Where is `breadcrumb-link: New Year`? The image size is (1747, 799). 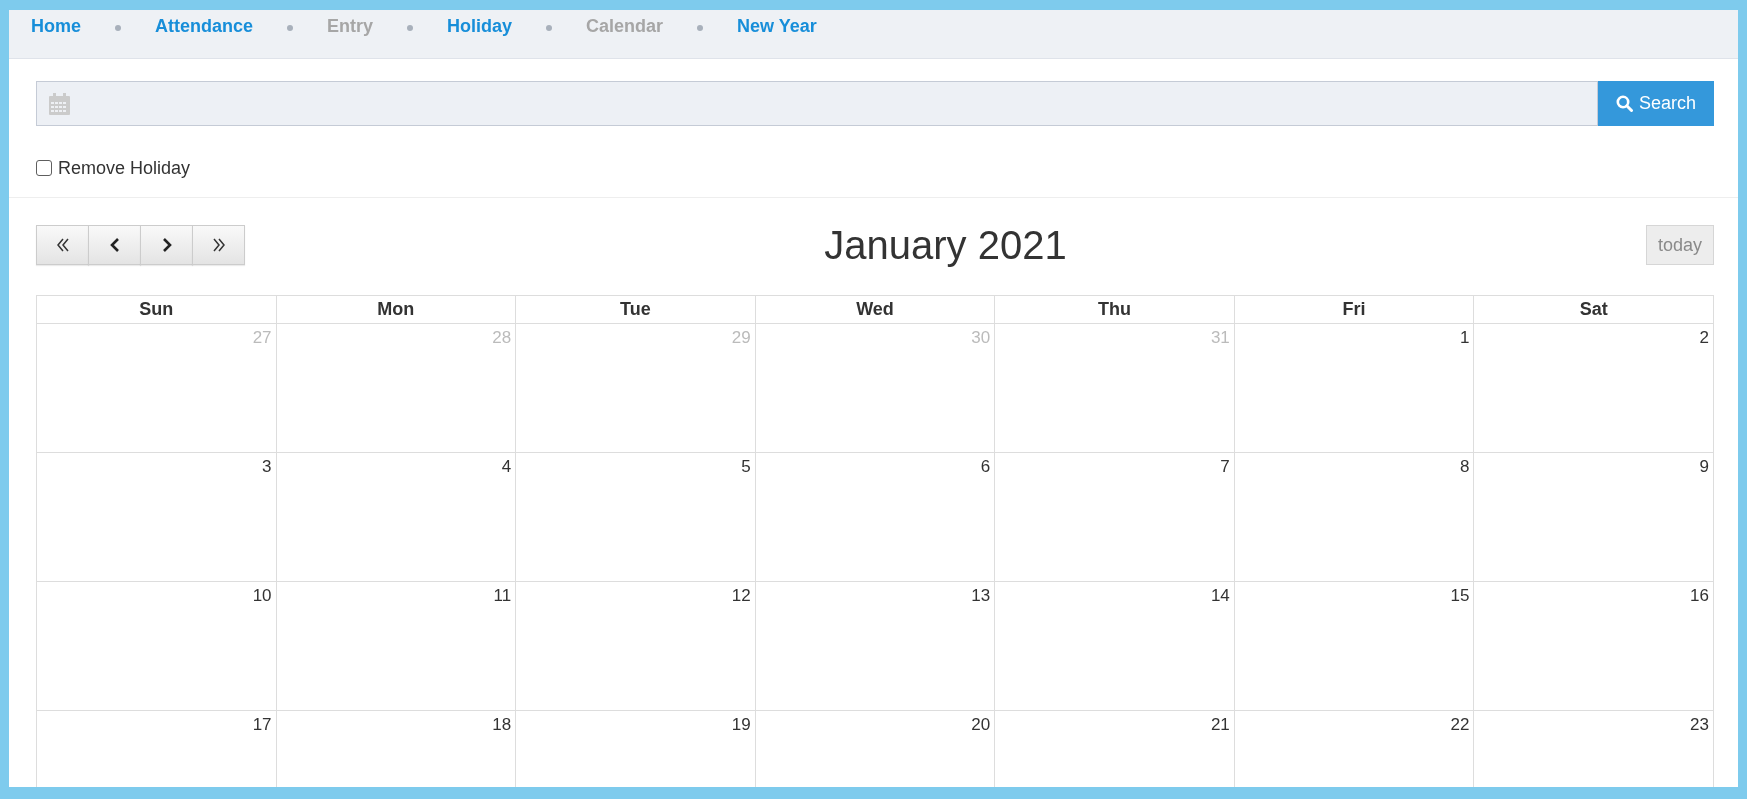 breadcrumb-link: New Year is located at coordinates (777, 26).